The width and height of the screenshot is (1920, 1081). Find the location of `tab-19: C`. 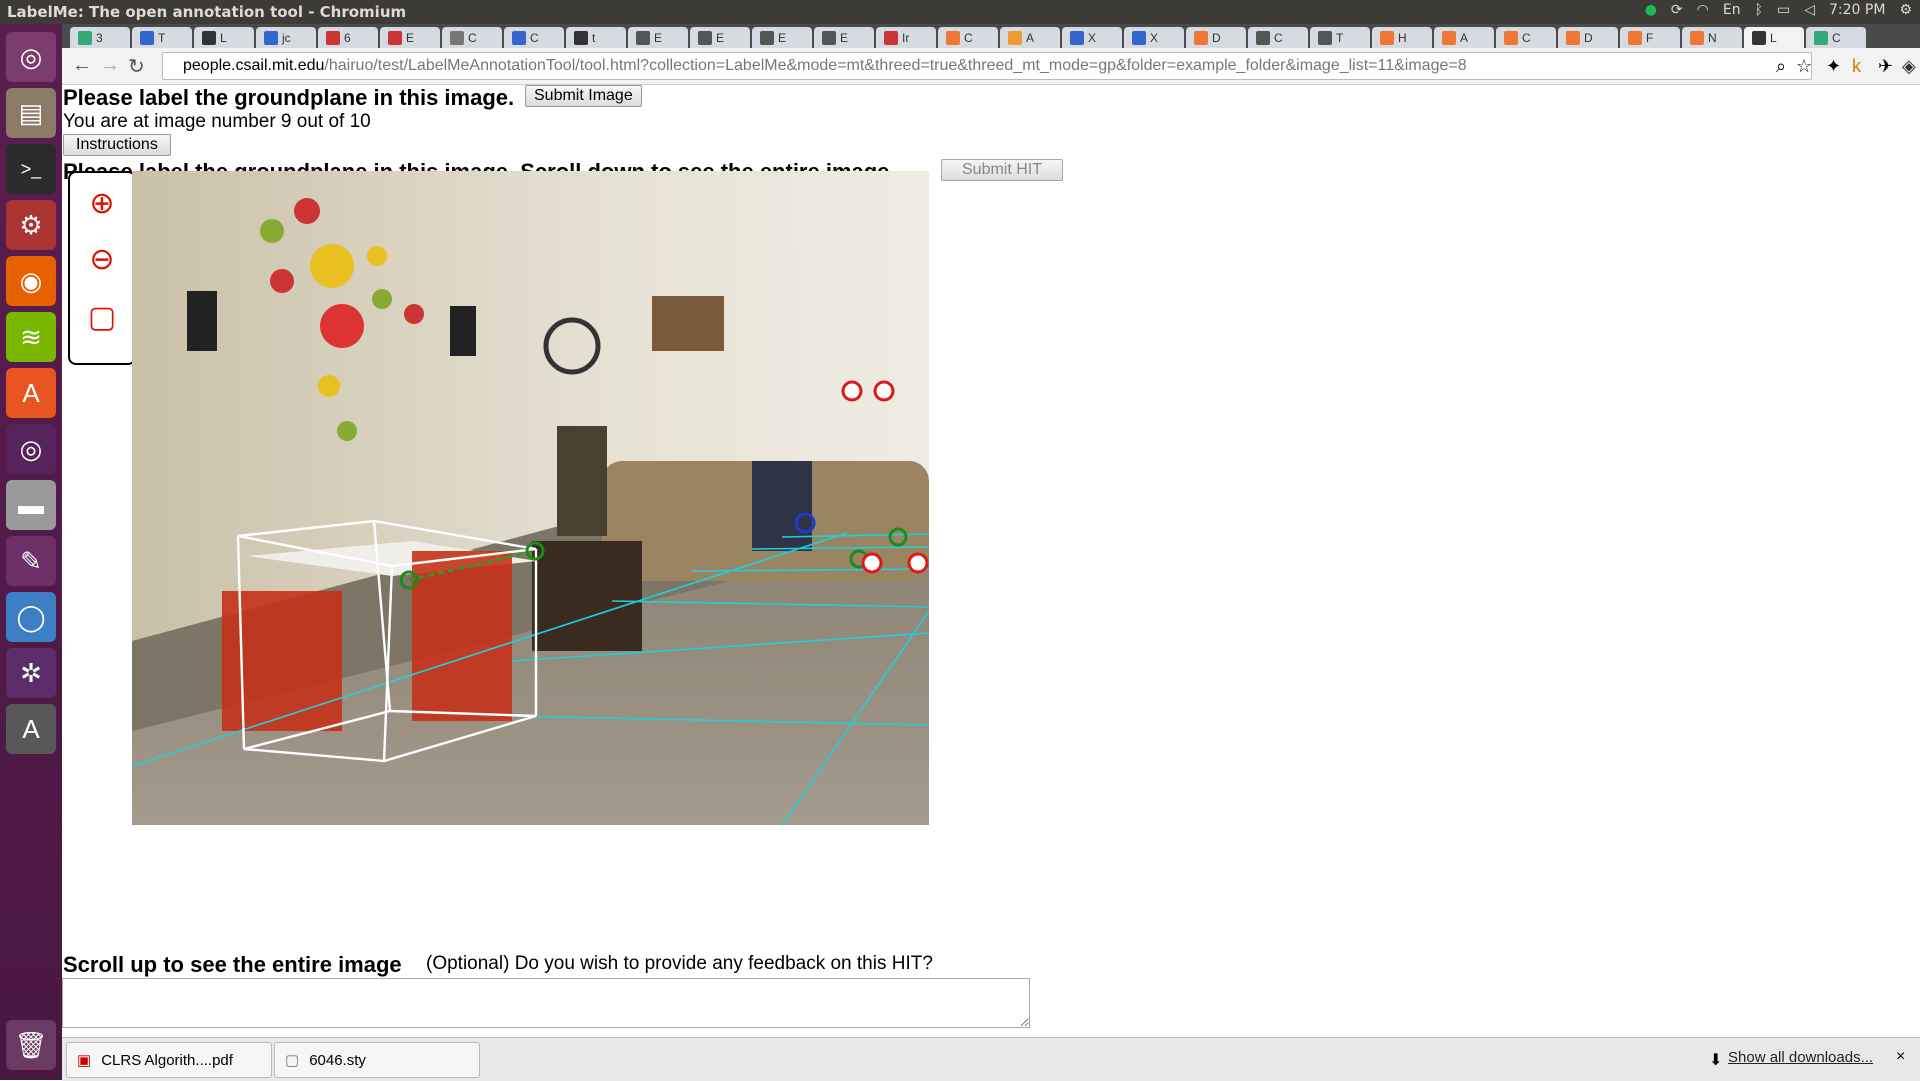

tab-19: C is located at coordinates (1278, 37).